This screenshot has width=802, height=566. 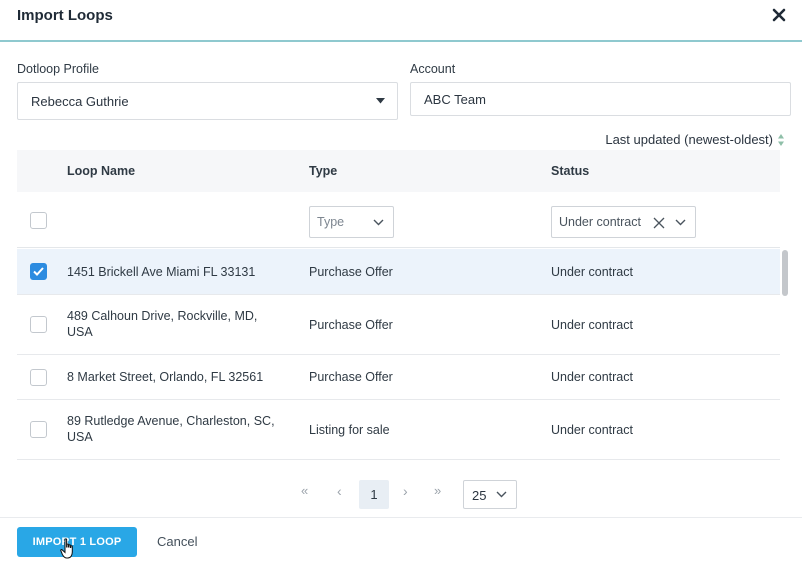 I want to click on import-button: IMPORT 1 LOOP, so click(x=77, y=542).